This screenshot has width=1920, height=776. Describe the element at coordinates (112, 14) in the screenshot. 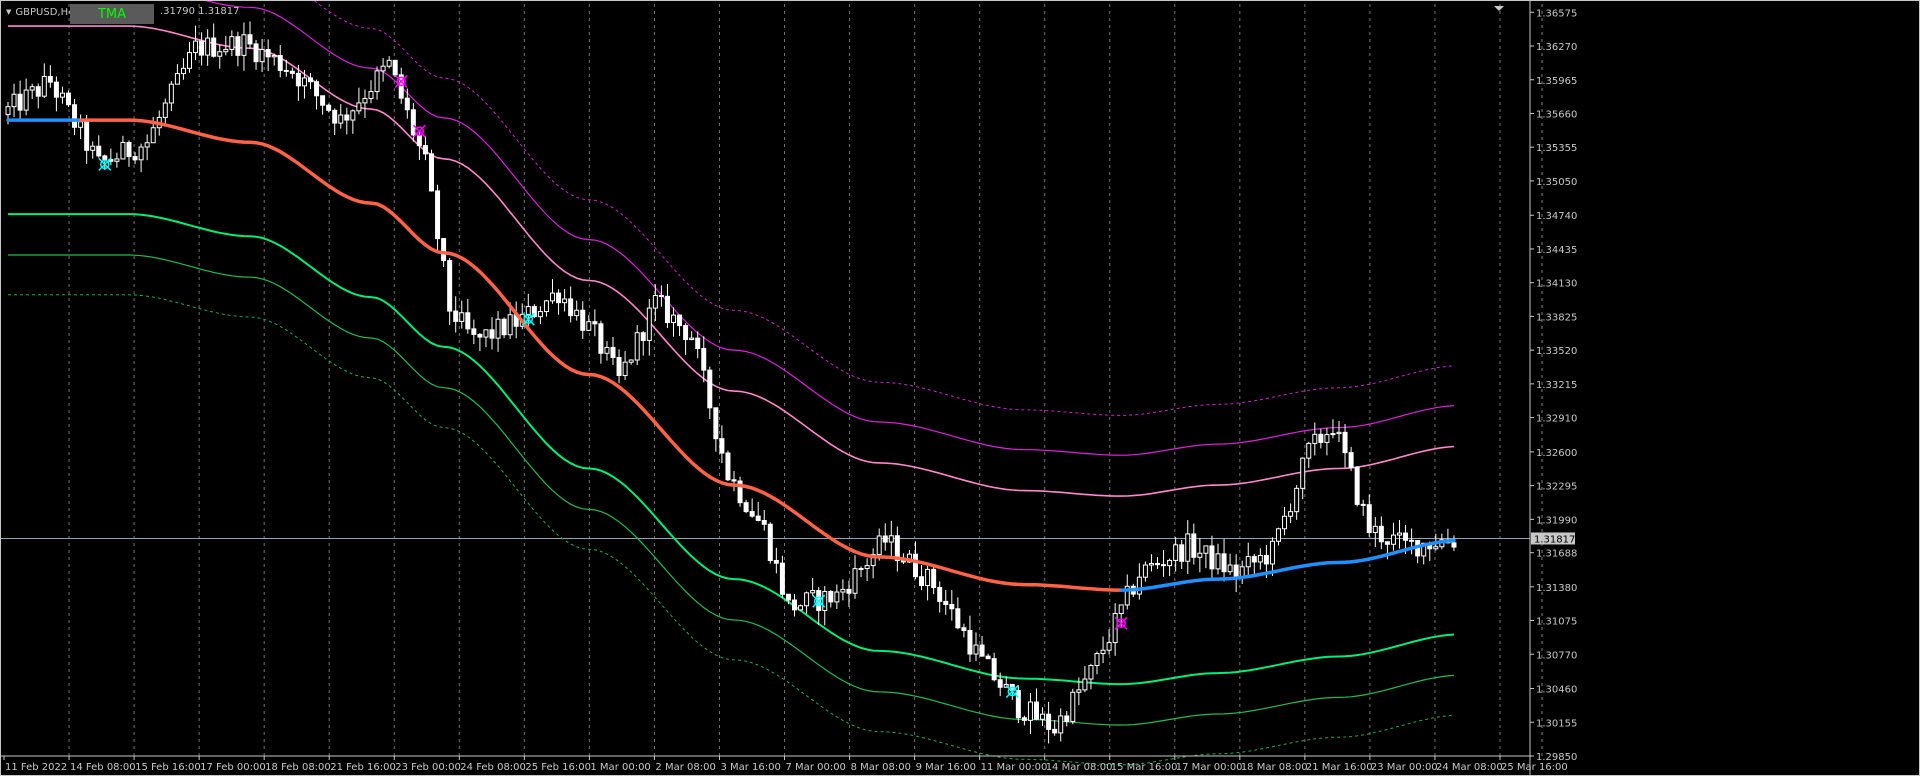

I see `tma-indicator-button: TMA` at that location.